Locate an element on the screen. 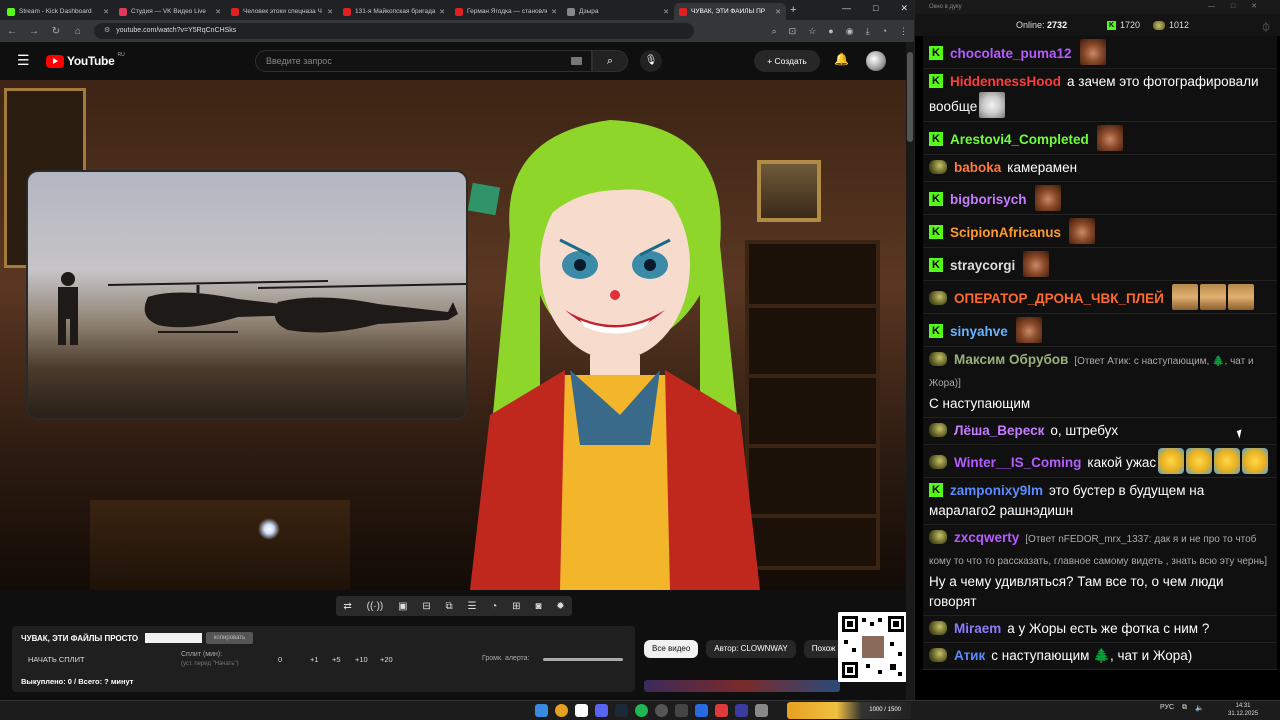 The height and width of the screenshot is (720, 1280). keyboard-icon is located at coordinates (576, 61).